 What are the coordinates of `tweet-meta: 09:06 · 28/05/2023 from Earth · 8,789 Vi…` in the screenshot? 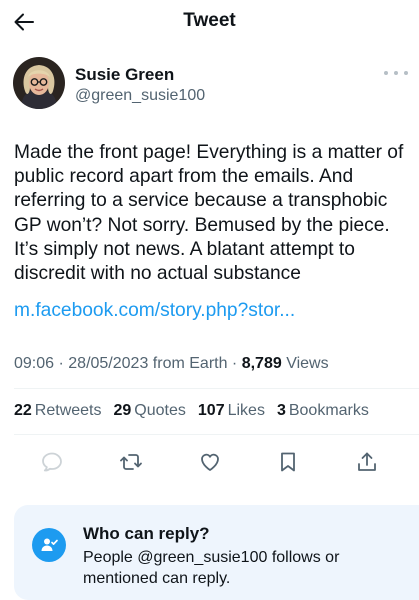 It's located at (171, 363).